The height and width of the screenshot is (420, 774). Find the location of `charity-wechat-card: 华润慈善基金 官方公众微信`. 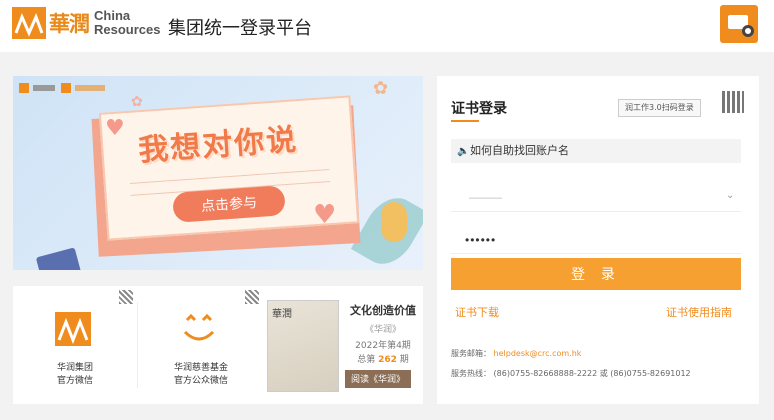

charity-wechat-card: 华润慈善基金 官方公众微信 is located at coordinates (201, 345).